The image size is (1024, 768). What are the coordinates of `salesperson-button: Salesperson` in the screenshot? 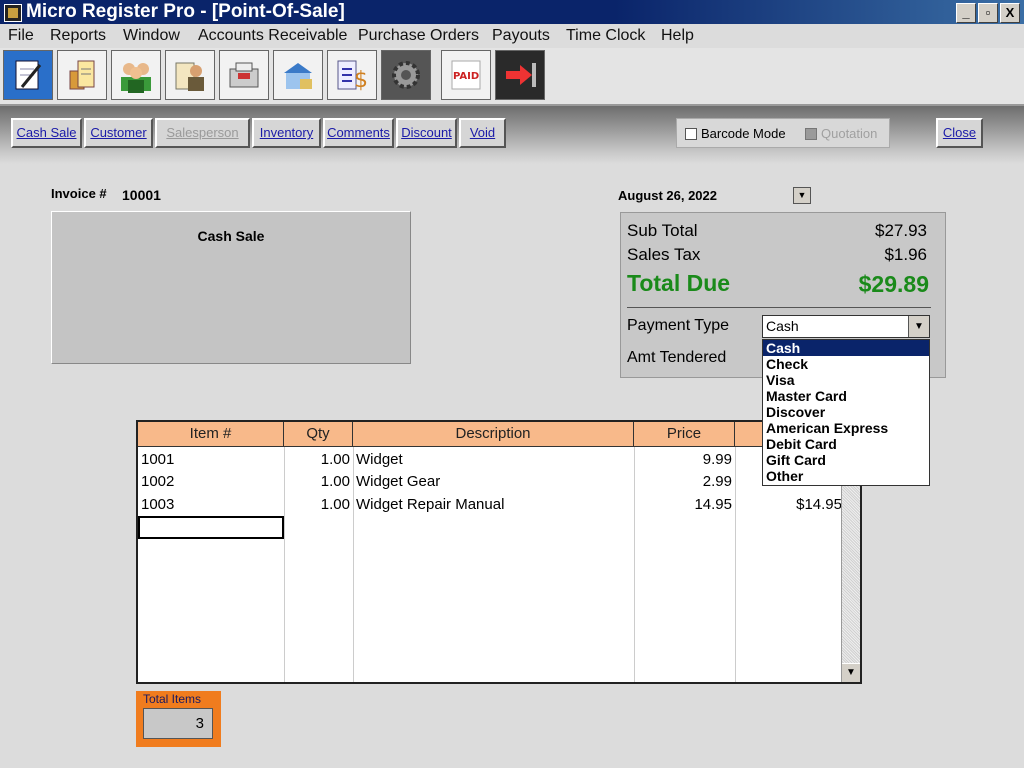 It's located at (202, 133).